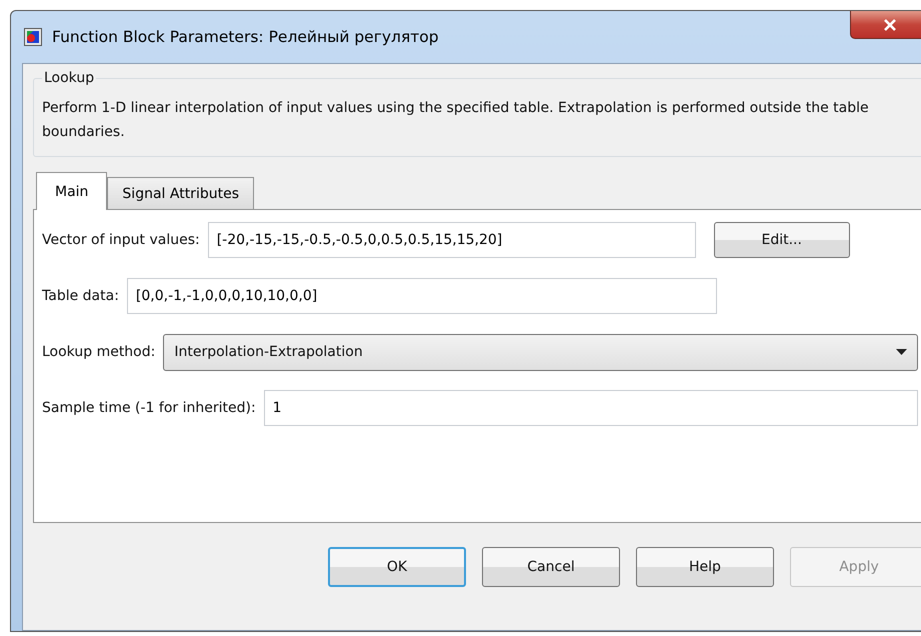  Describe the element at coordinates (180, 193) in the screenshot. I see `tab: Signal Attributes` at that location.